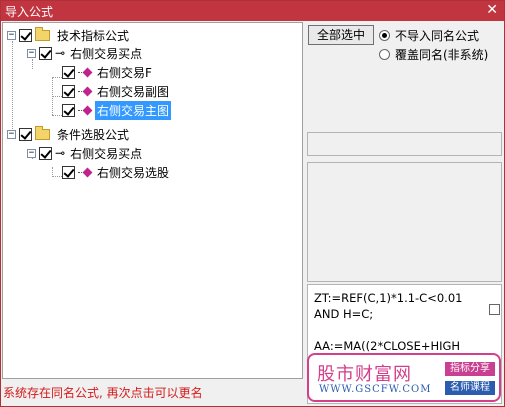 The height and width of the screenshot is (407, 505). I want to click on watermark-tag: 名师课程, so click(470, 388).